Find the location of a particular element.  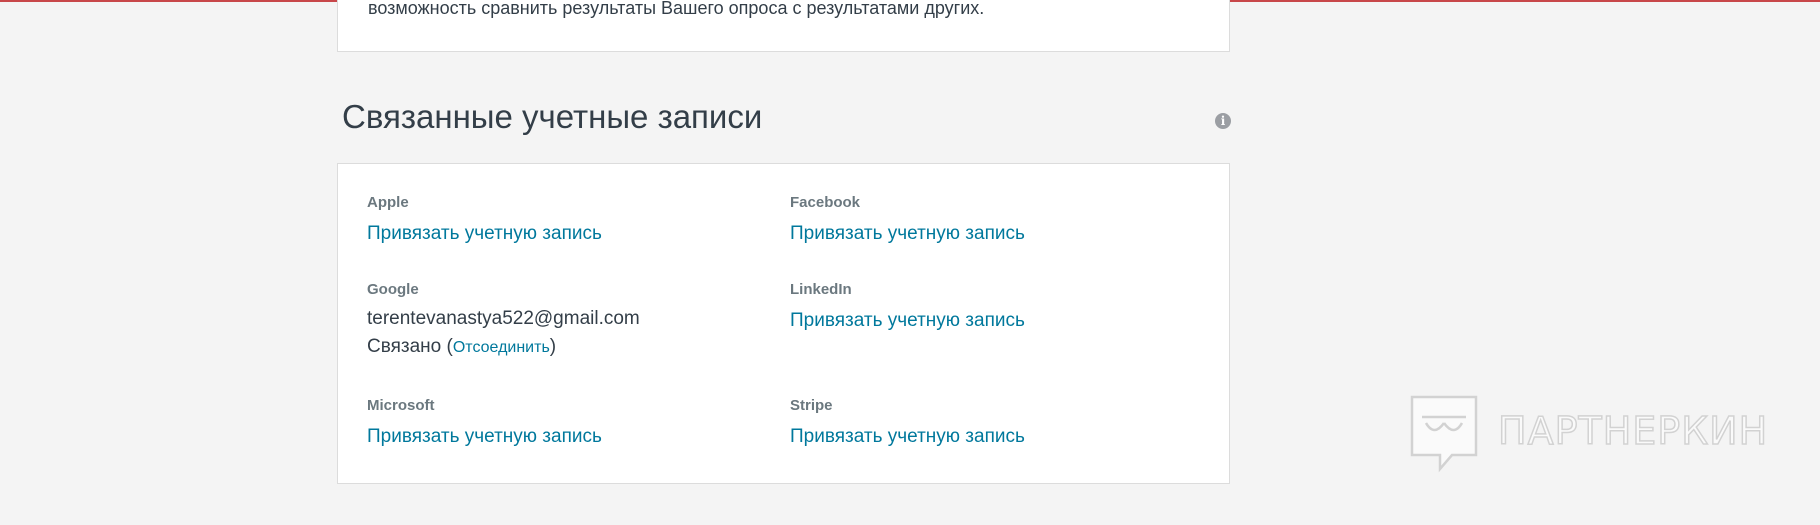

watermark-text: ПАРТНЕРКИН is located at coordinates (1633, 431).